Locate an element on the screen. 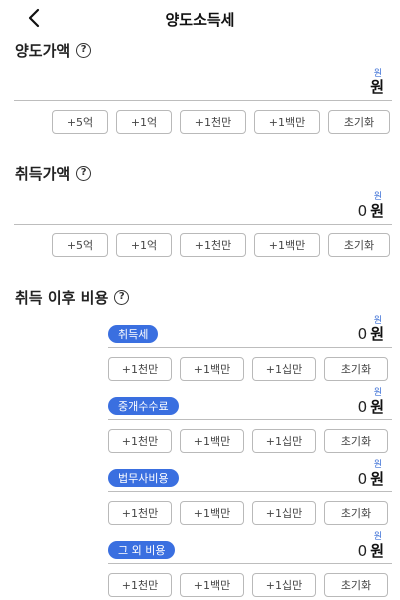 The image size is (400, 600). legal-fee-value: 0원 is located at coordinates (371, 478).